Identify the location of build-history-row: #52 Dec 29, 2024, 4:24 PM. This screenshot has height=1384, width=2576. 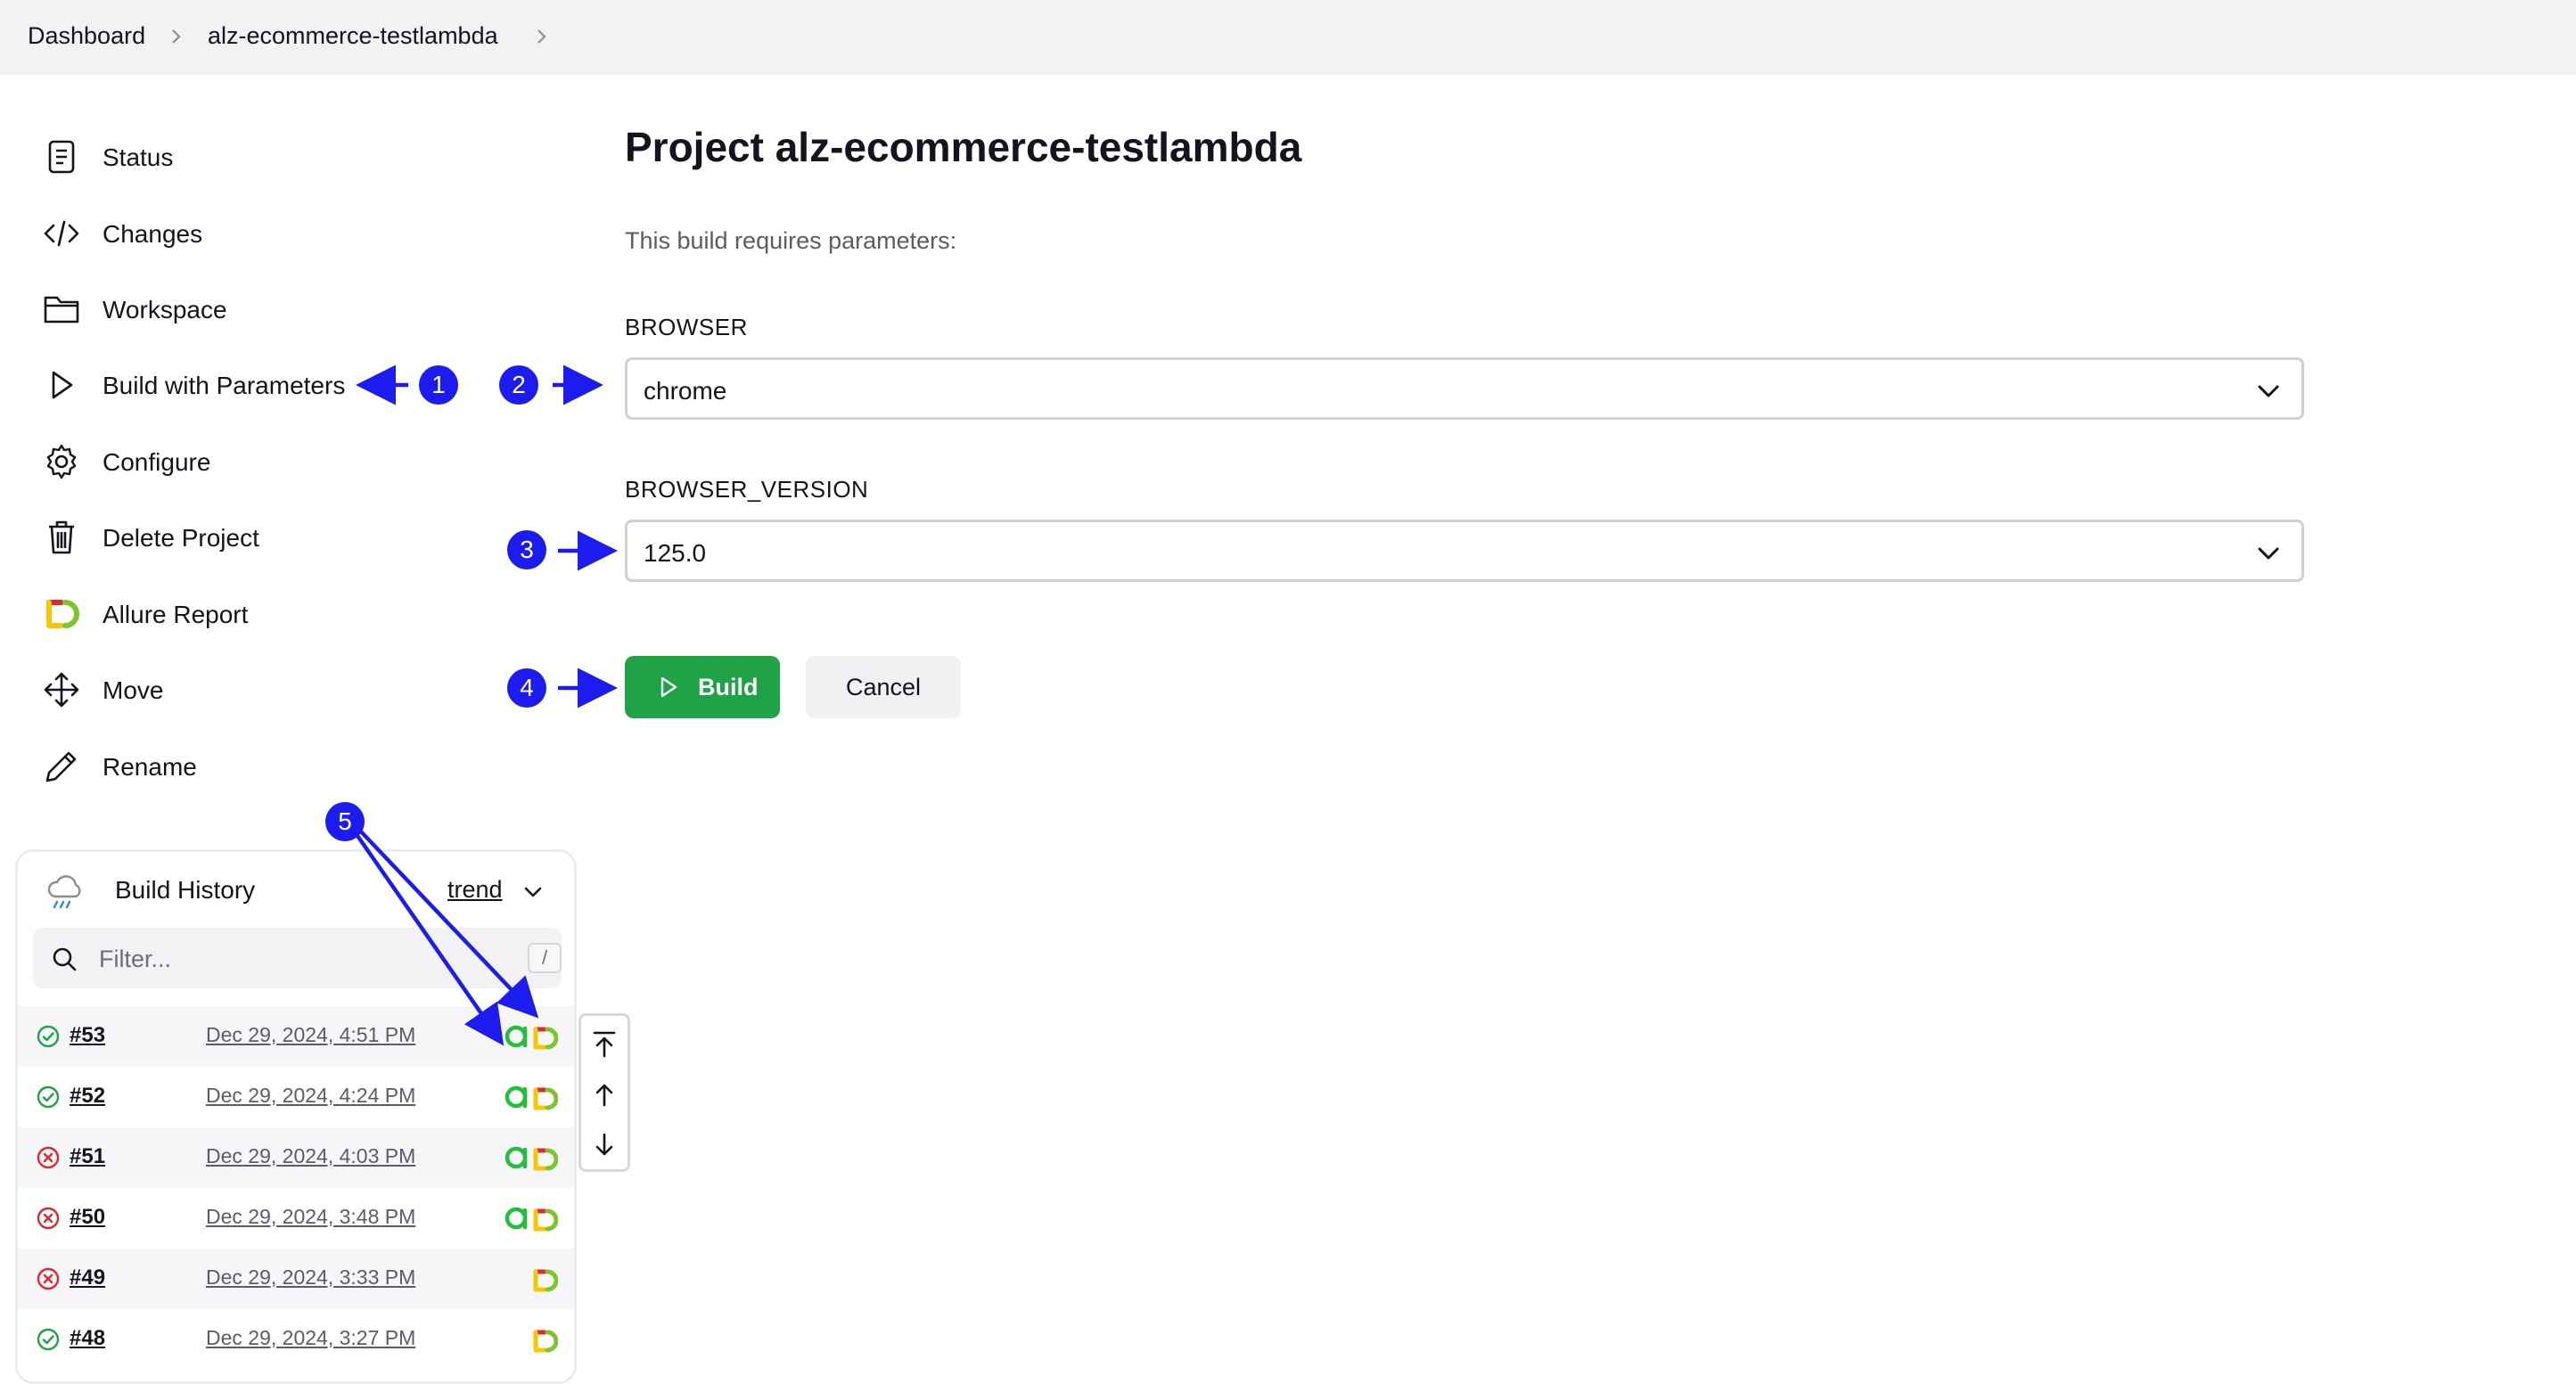
(296, 1097).